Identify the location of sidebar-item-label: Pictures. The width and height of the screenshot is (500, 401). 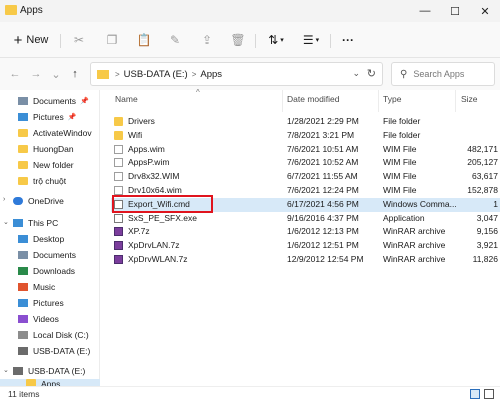
(48, 303).